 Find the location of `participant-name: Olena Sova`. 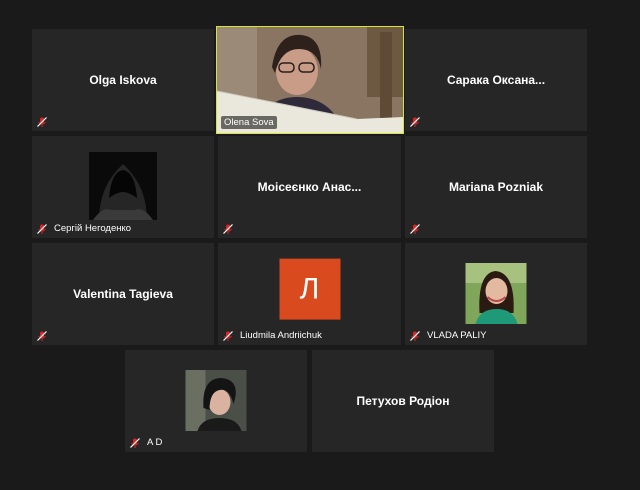

participant-name: Olena Sova is located at coordinates (249, 122).